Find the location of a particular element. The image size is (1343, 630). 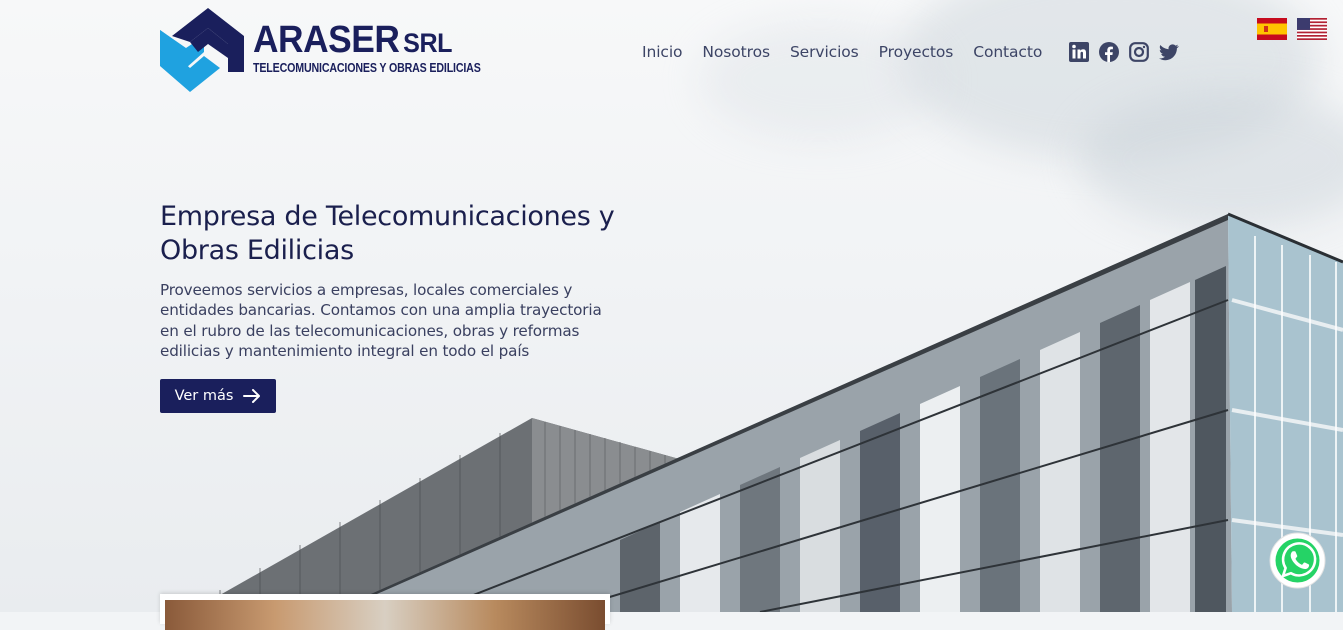

instagram-icon is located at coordinates (1139, 52).